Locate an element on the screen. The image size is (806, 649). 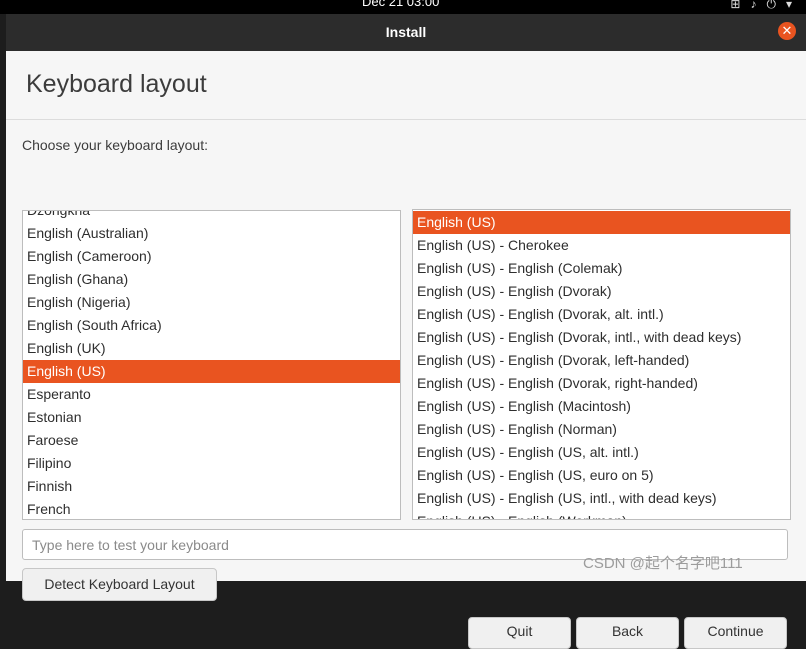
layout-list-item: Faroese is located at coordinates (211, 440).